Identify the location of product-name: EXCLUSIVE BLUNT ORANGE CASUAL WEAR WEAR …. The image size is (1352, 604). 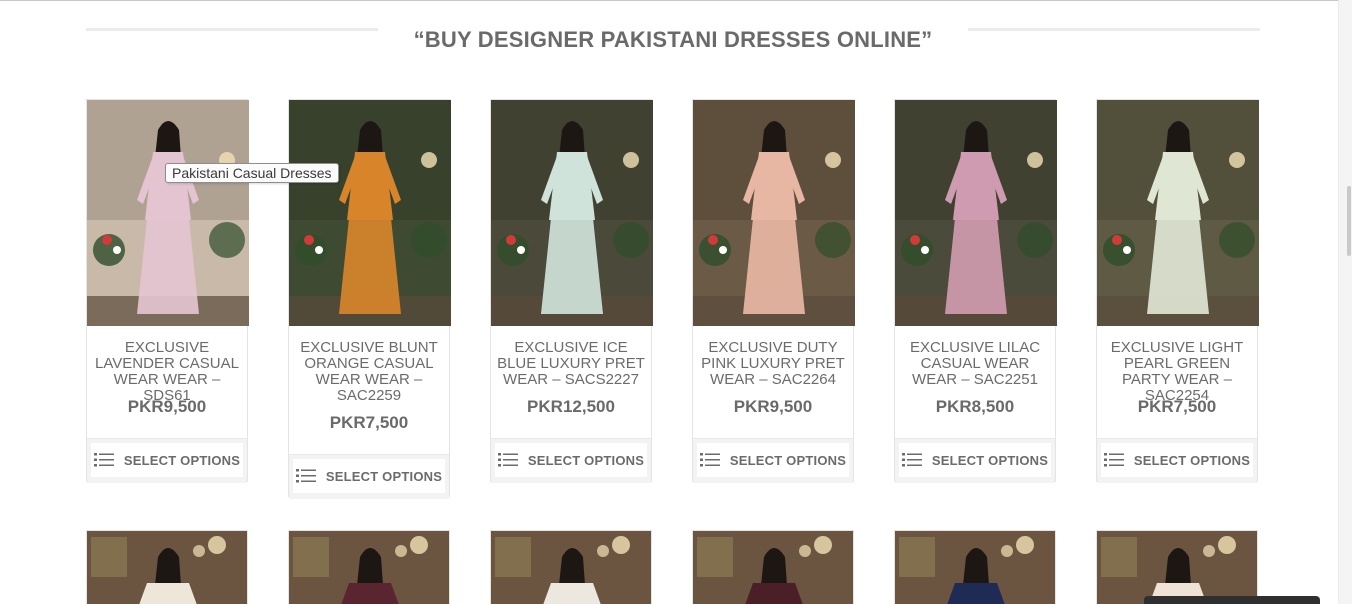
(369, 372).